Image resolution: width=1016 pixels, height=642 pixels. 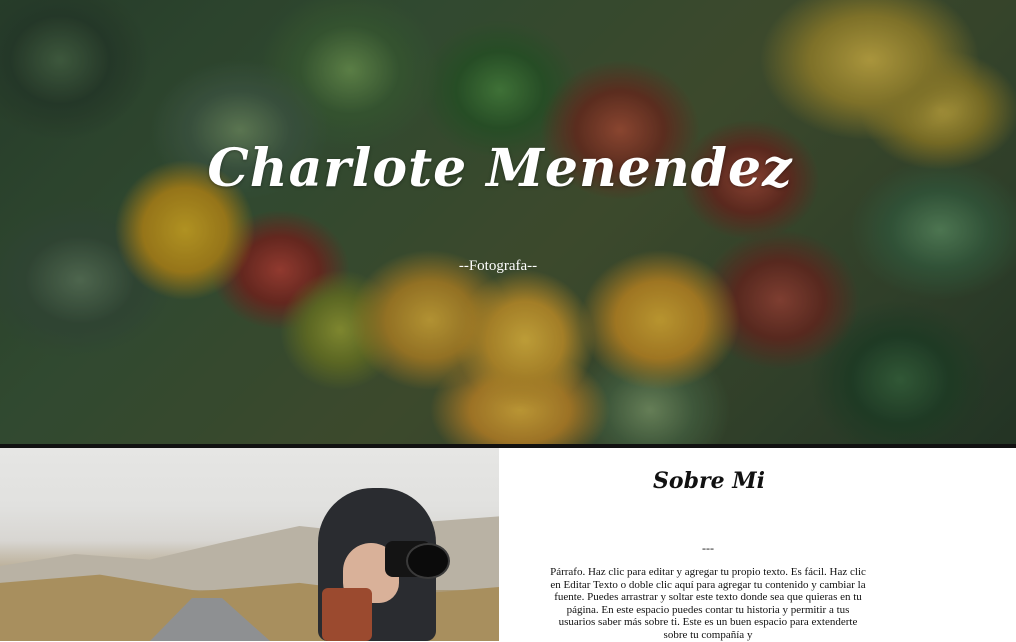 I want to click on hero-title: Charlote Menendez, so click(x=500, y=168).